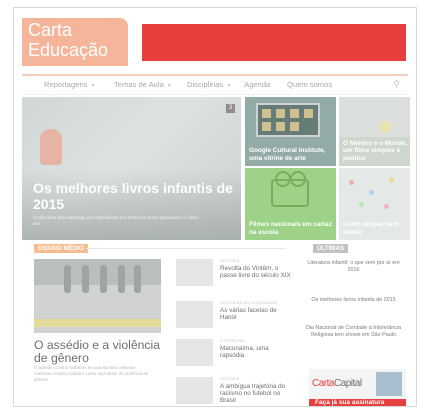  What do you see at coordinates (353, 300) in the screenshot?
I see `latest-link: Os melhores livros infantis de 2015` at bounding box center [353, 300].